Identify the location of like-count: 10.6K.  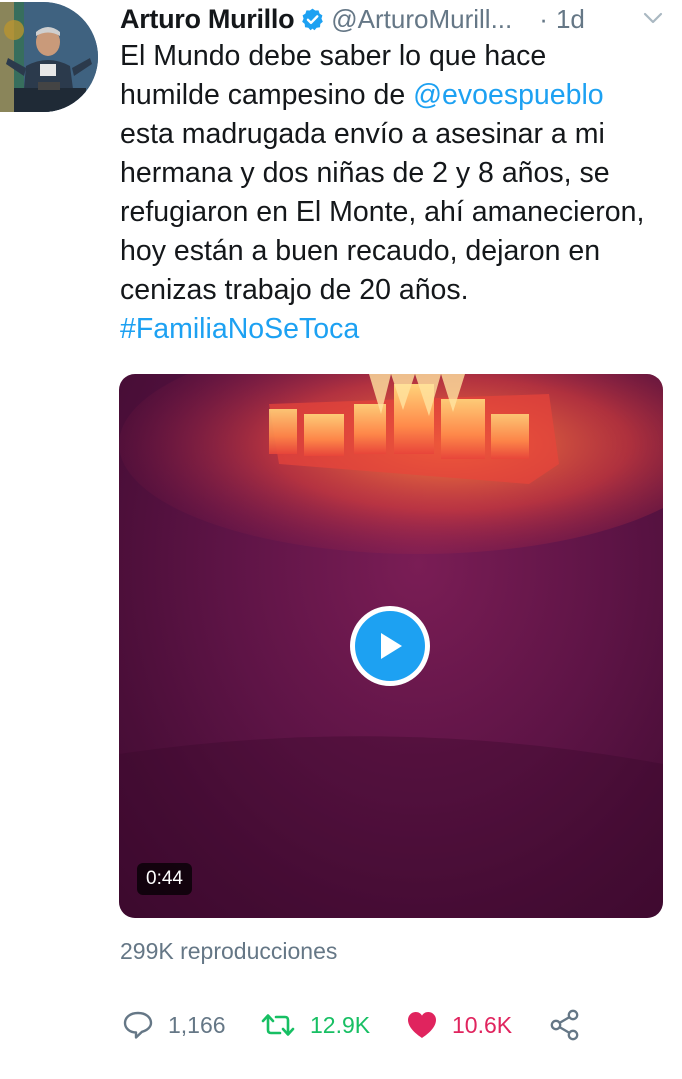
(482, 1024).